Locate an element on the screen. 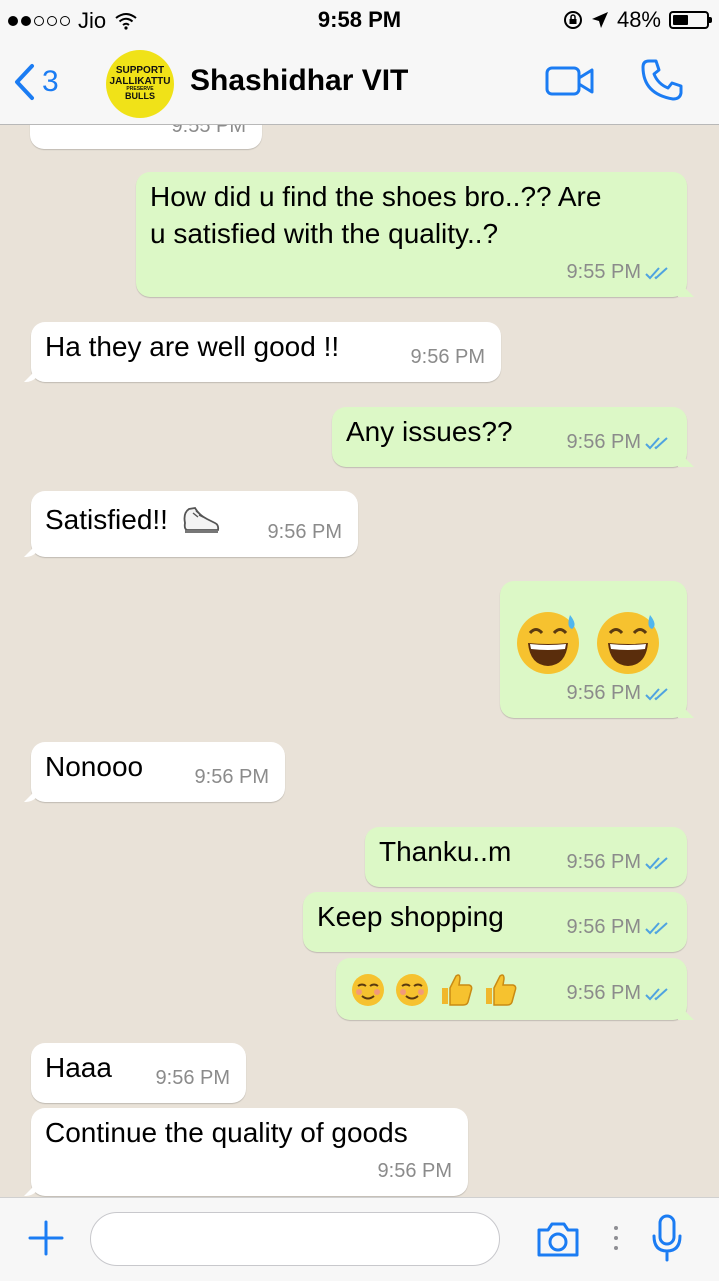  message-text: u satisfied with the quality..? is located at coordinates (324, 233).